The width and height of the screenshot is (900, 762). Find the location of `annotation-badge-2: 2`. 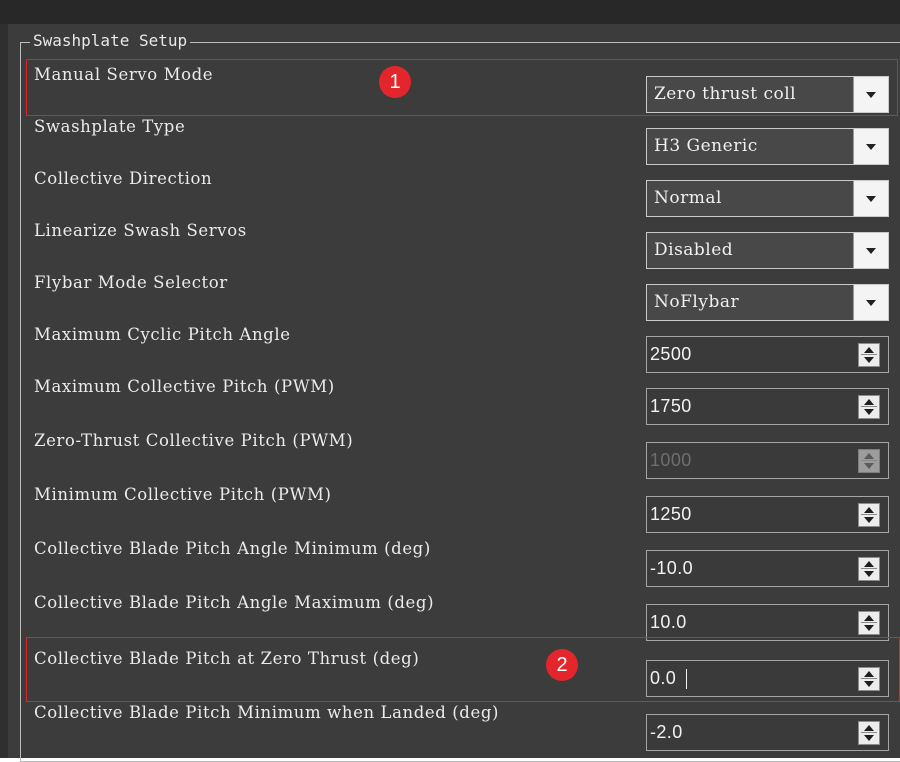

annotation-badge-2: 2 is located at coordinates (562, 665).